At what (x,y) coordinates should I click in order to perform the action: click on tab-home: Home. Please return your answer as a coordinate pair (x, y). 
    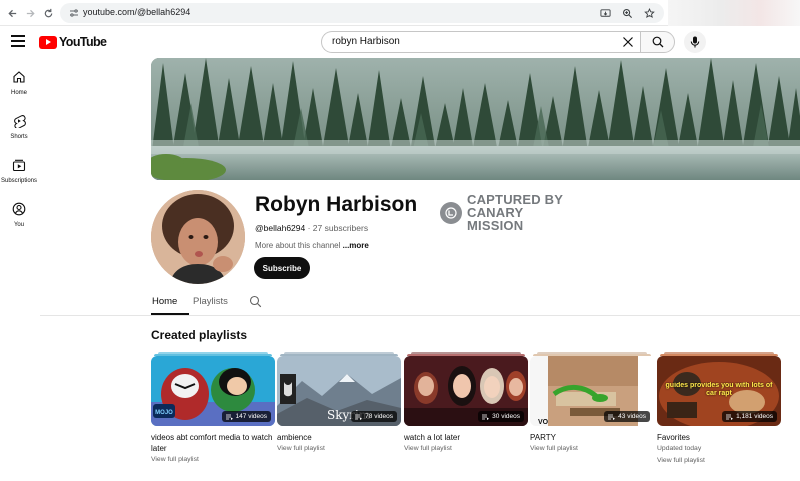
    Looking at the image, I should click on (164, 301).